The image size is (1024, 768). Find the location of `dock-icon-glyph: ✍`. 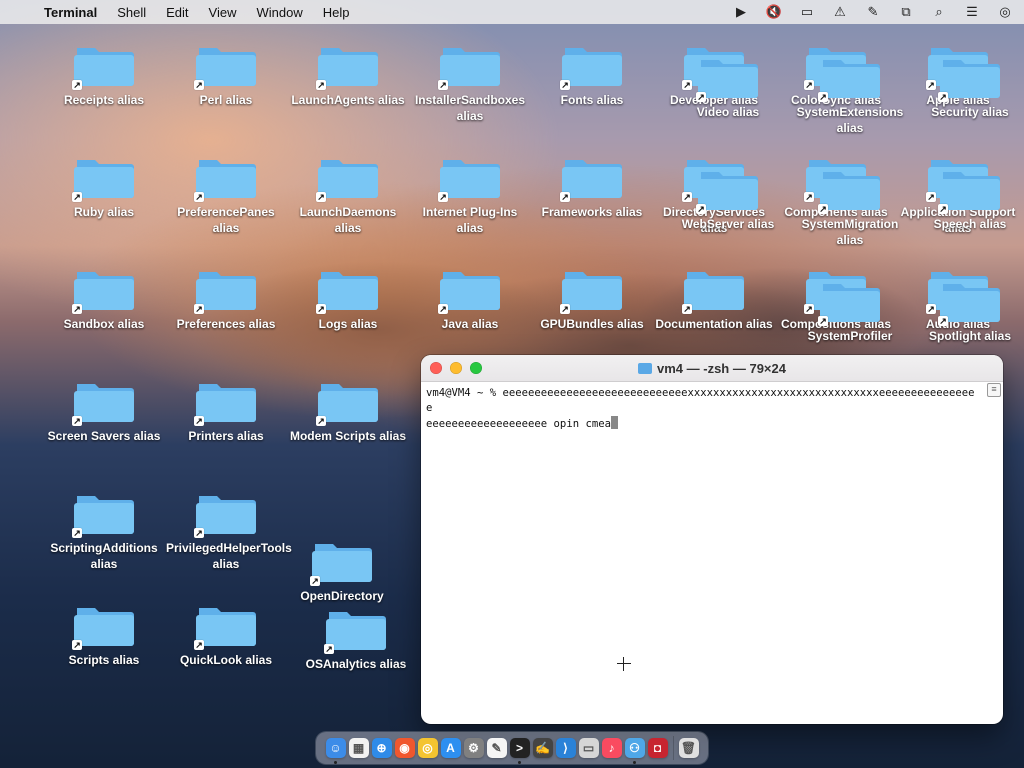

dock-icon-glyph: ✍ is located at coordinates (542, 748).